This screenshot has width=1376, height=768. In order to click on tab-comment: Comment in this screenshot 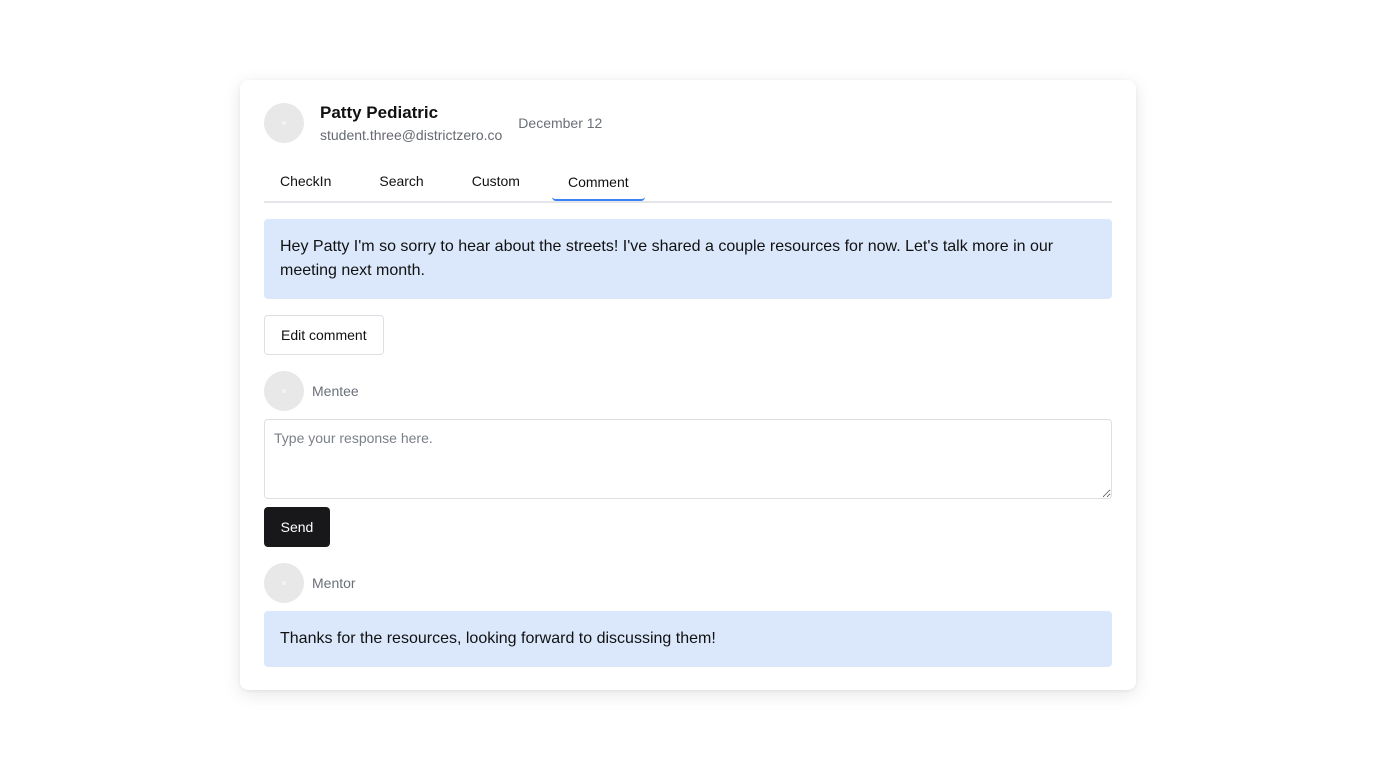, I will do `click(598, 183)`.